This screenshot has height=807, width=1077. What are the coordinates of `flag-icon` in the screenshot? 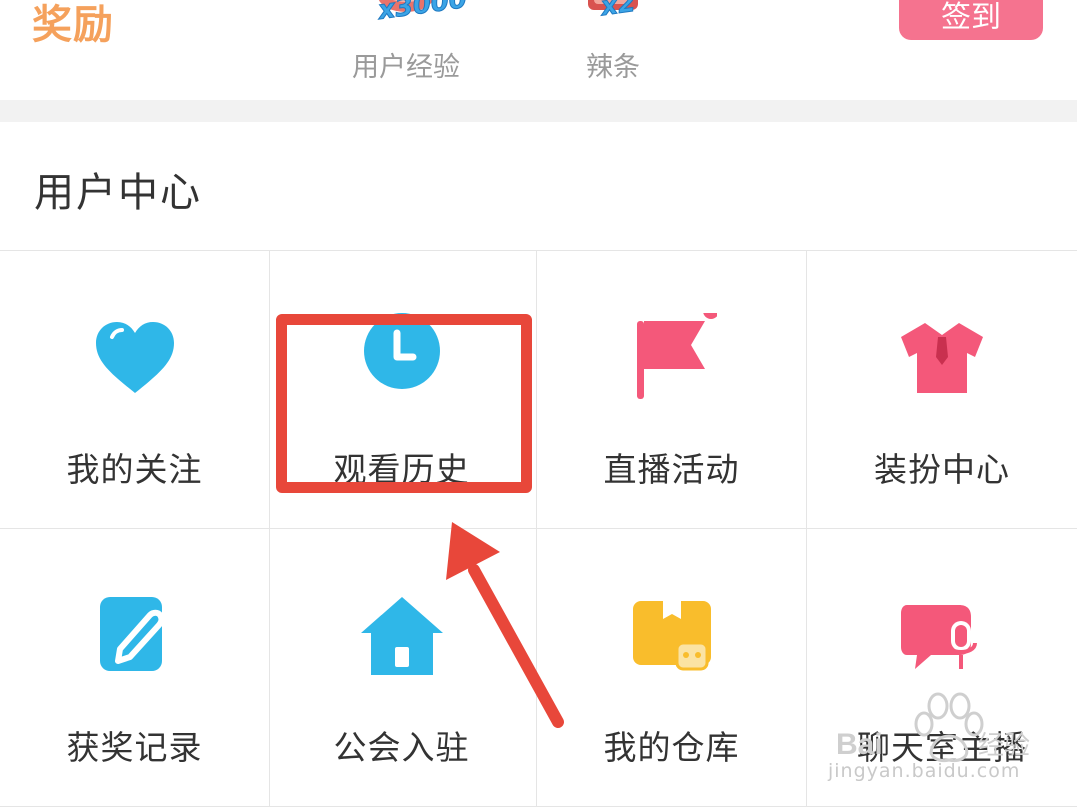 It's located at (673, 353).